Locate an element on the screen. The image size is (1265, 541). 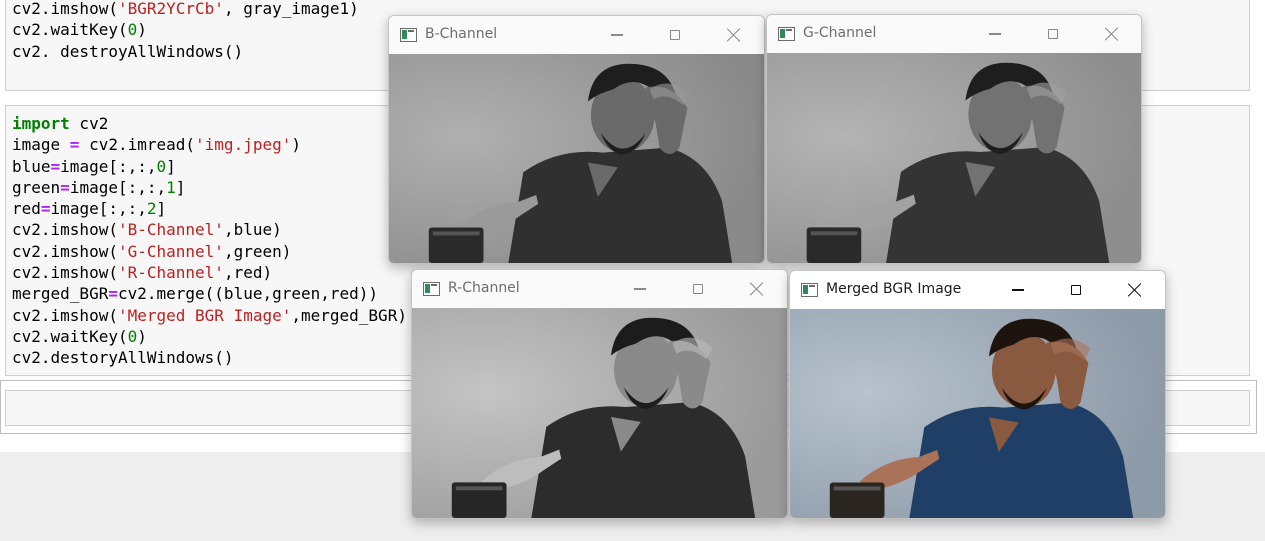
window-g-channel: G-Channel is located at coordinates (954, 139).